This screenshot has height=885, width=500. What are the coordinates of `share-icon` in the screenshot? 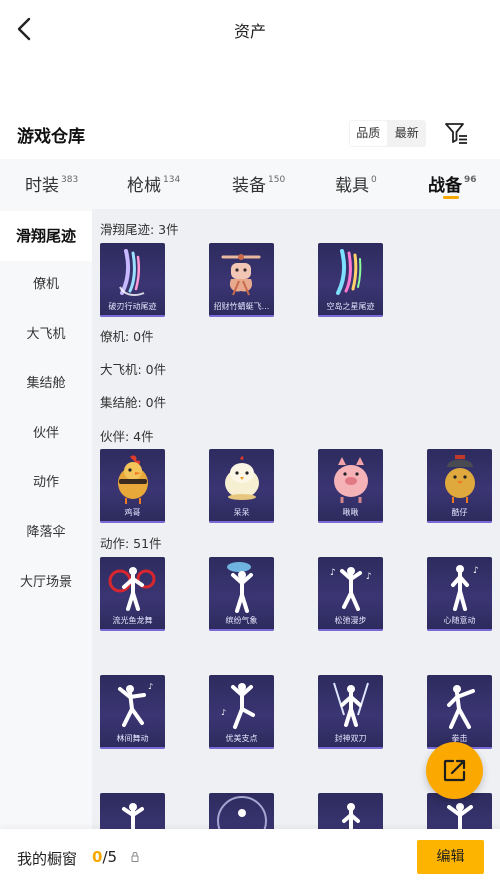 It's located at (454, 770).